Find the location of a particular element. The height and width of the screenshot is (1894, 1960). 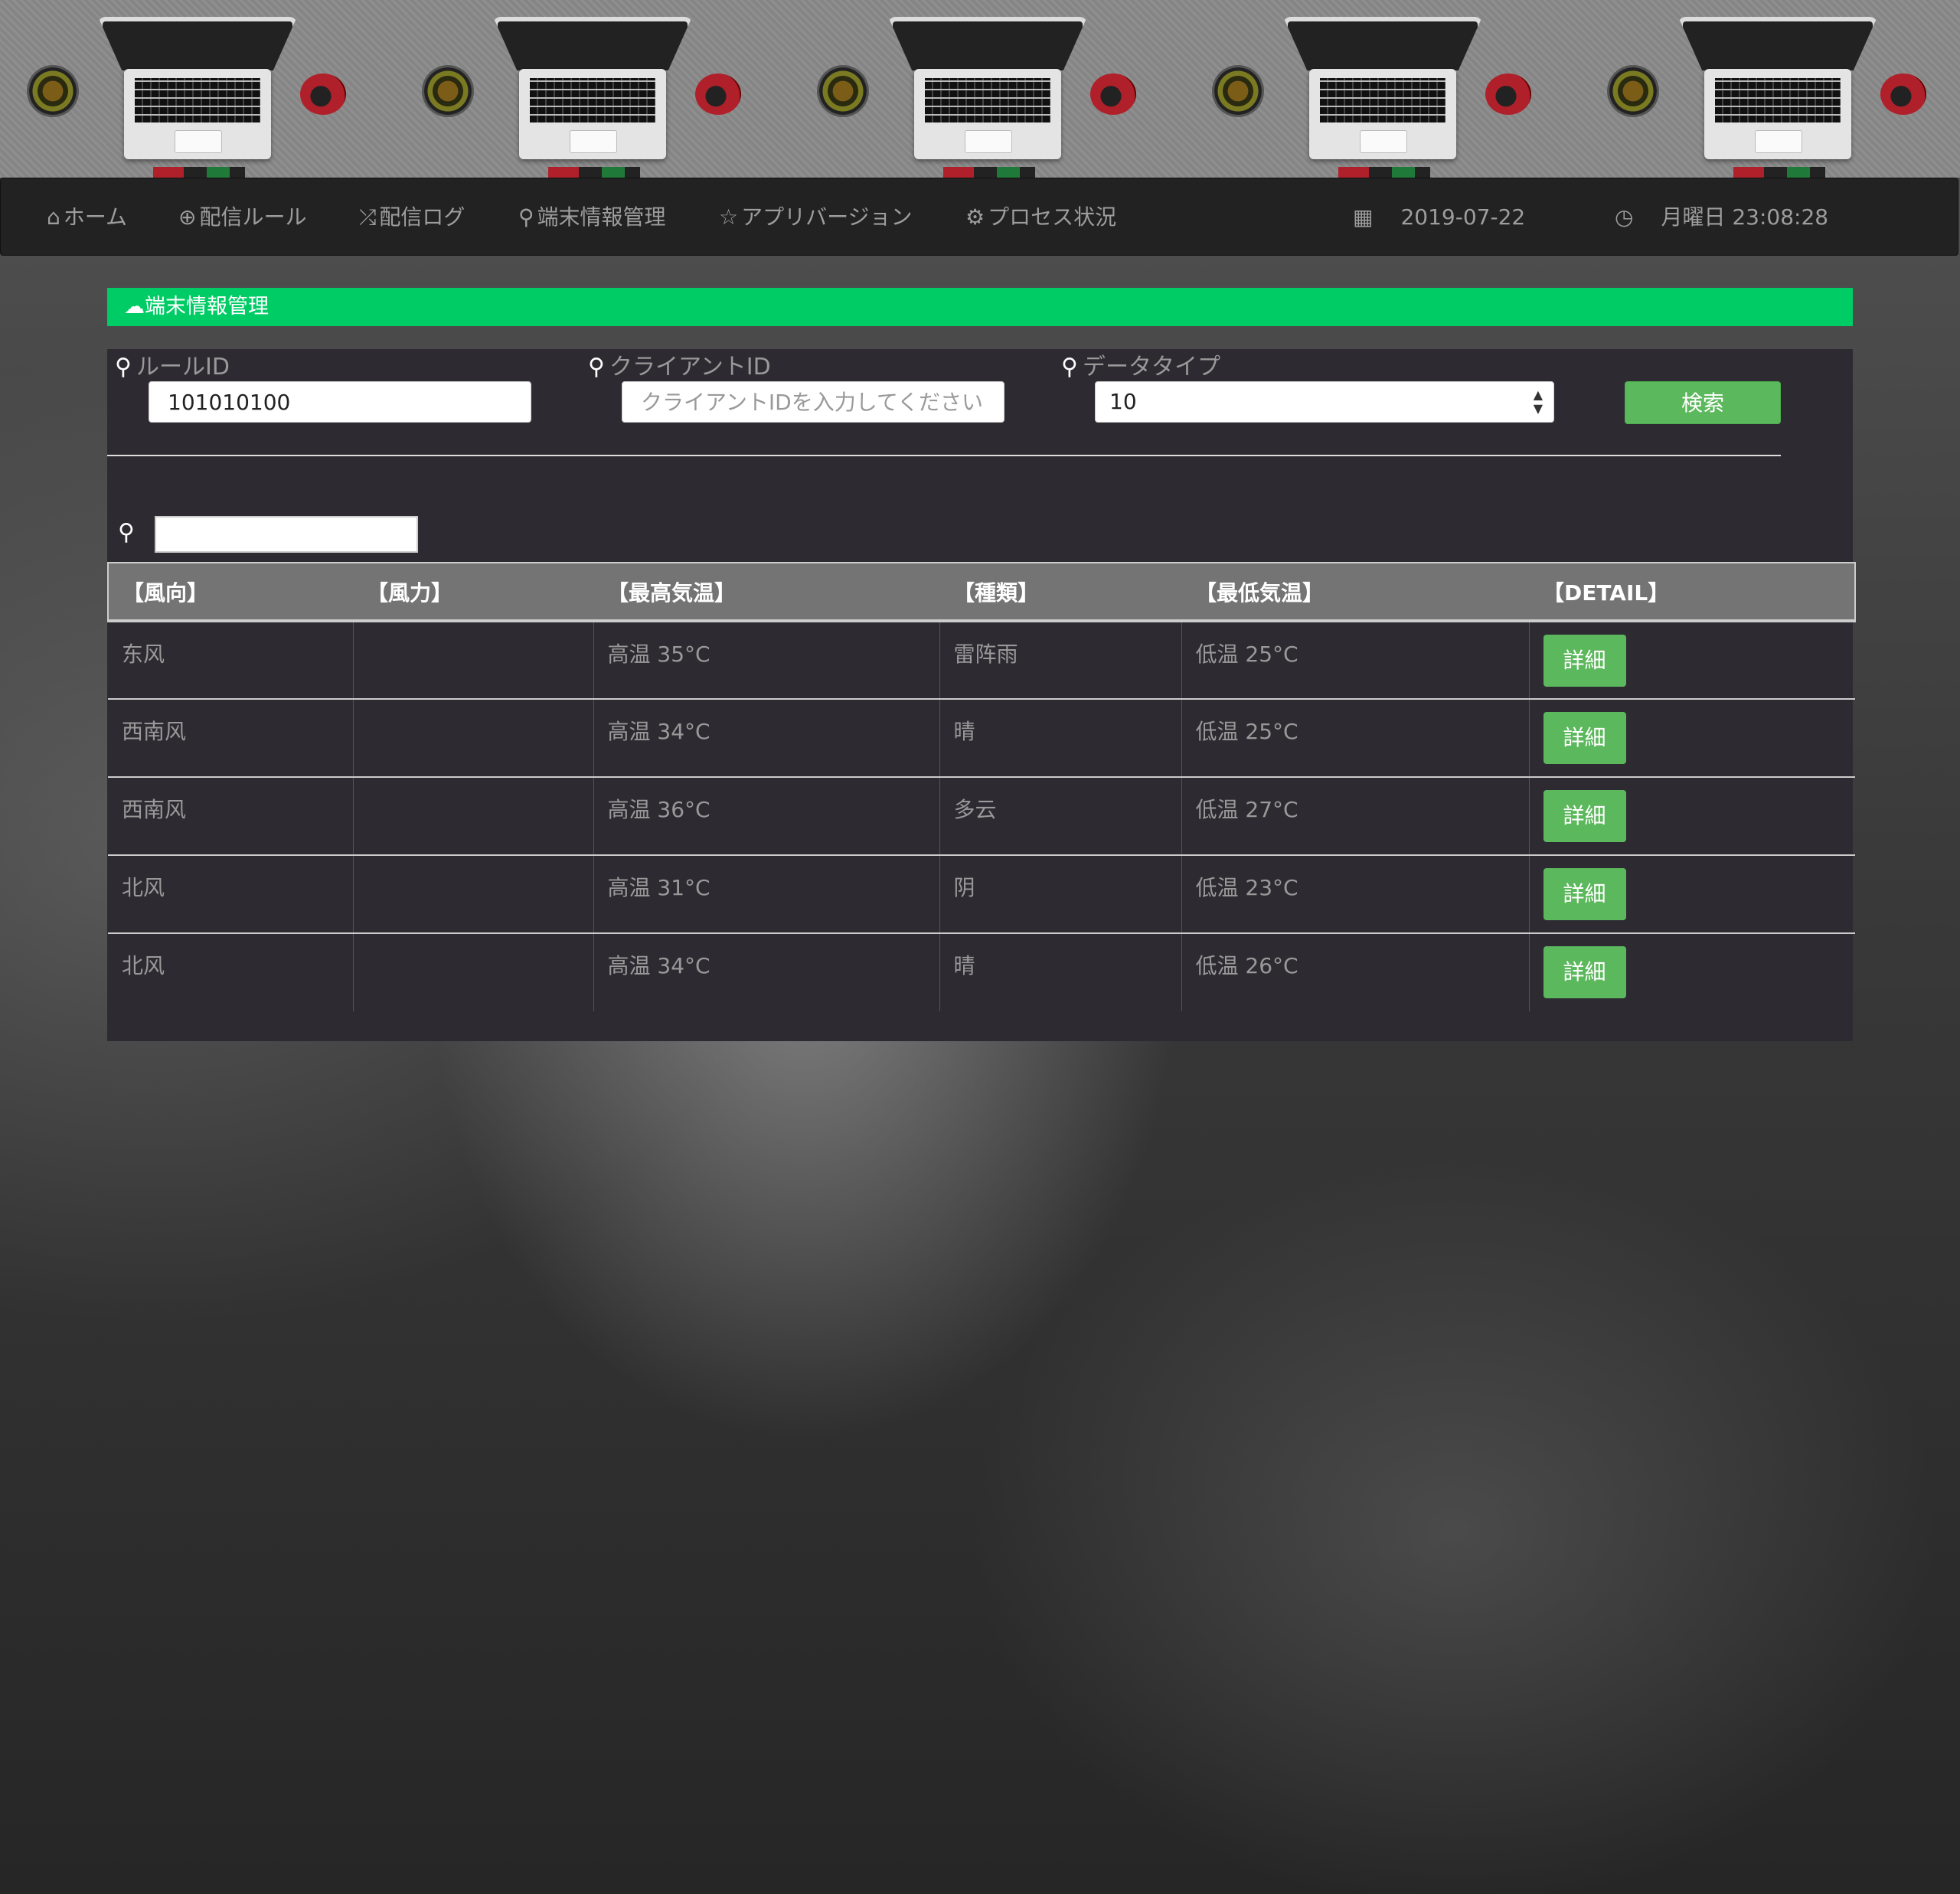

nav-terminal-info: ⚲ 端末情報管理 is located at coordinates (592, 217).